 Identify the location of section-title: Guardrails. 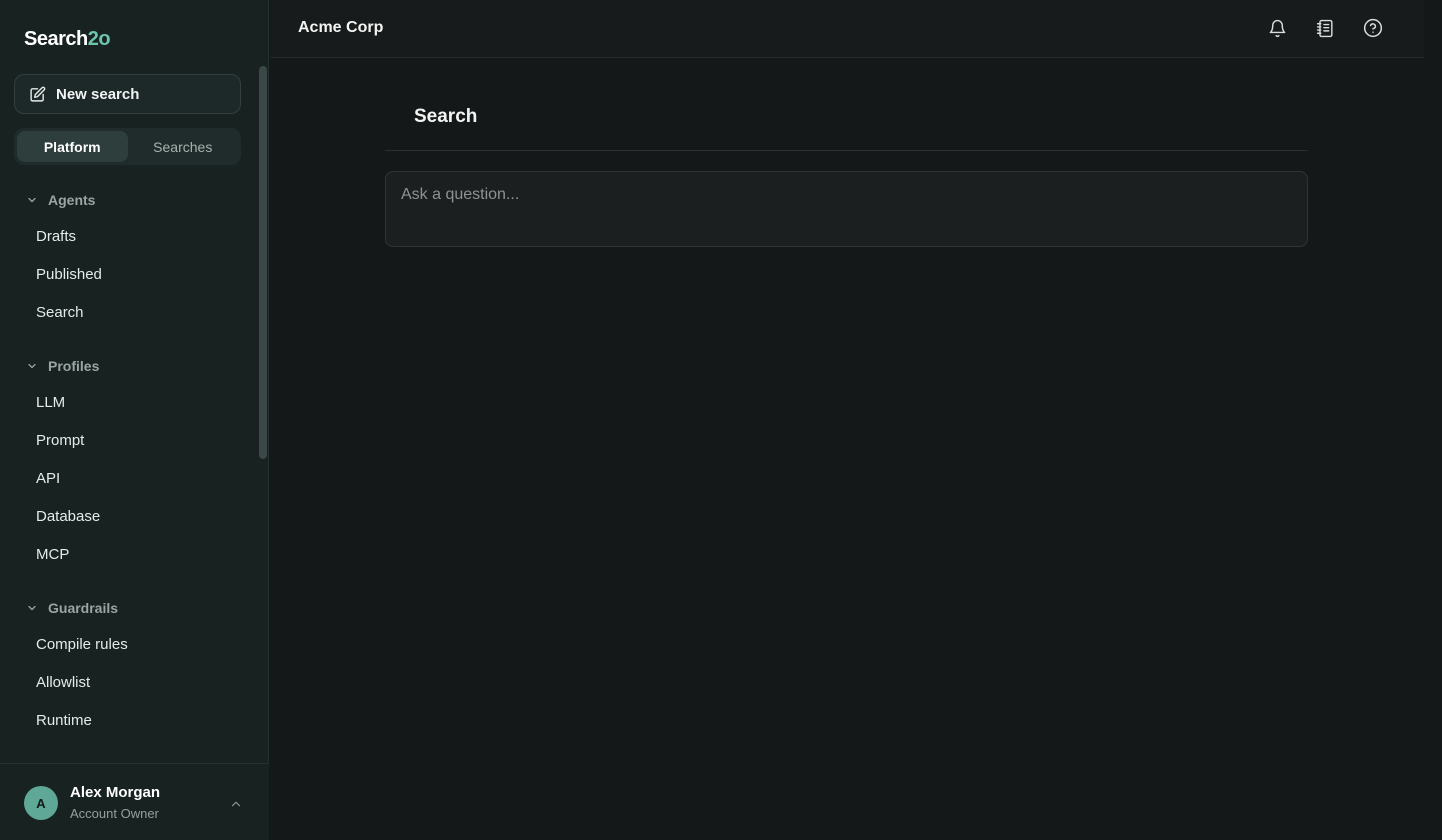
(83, 608).